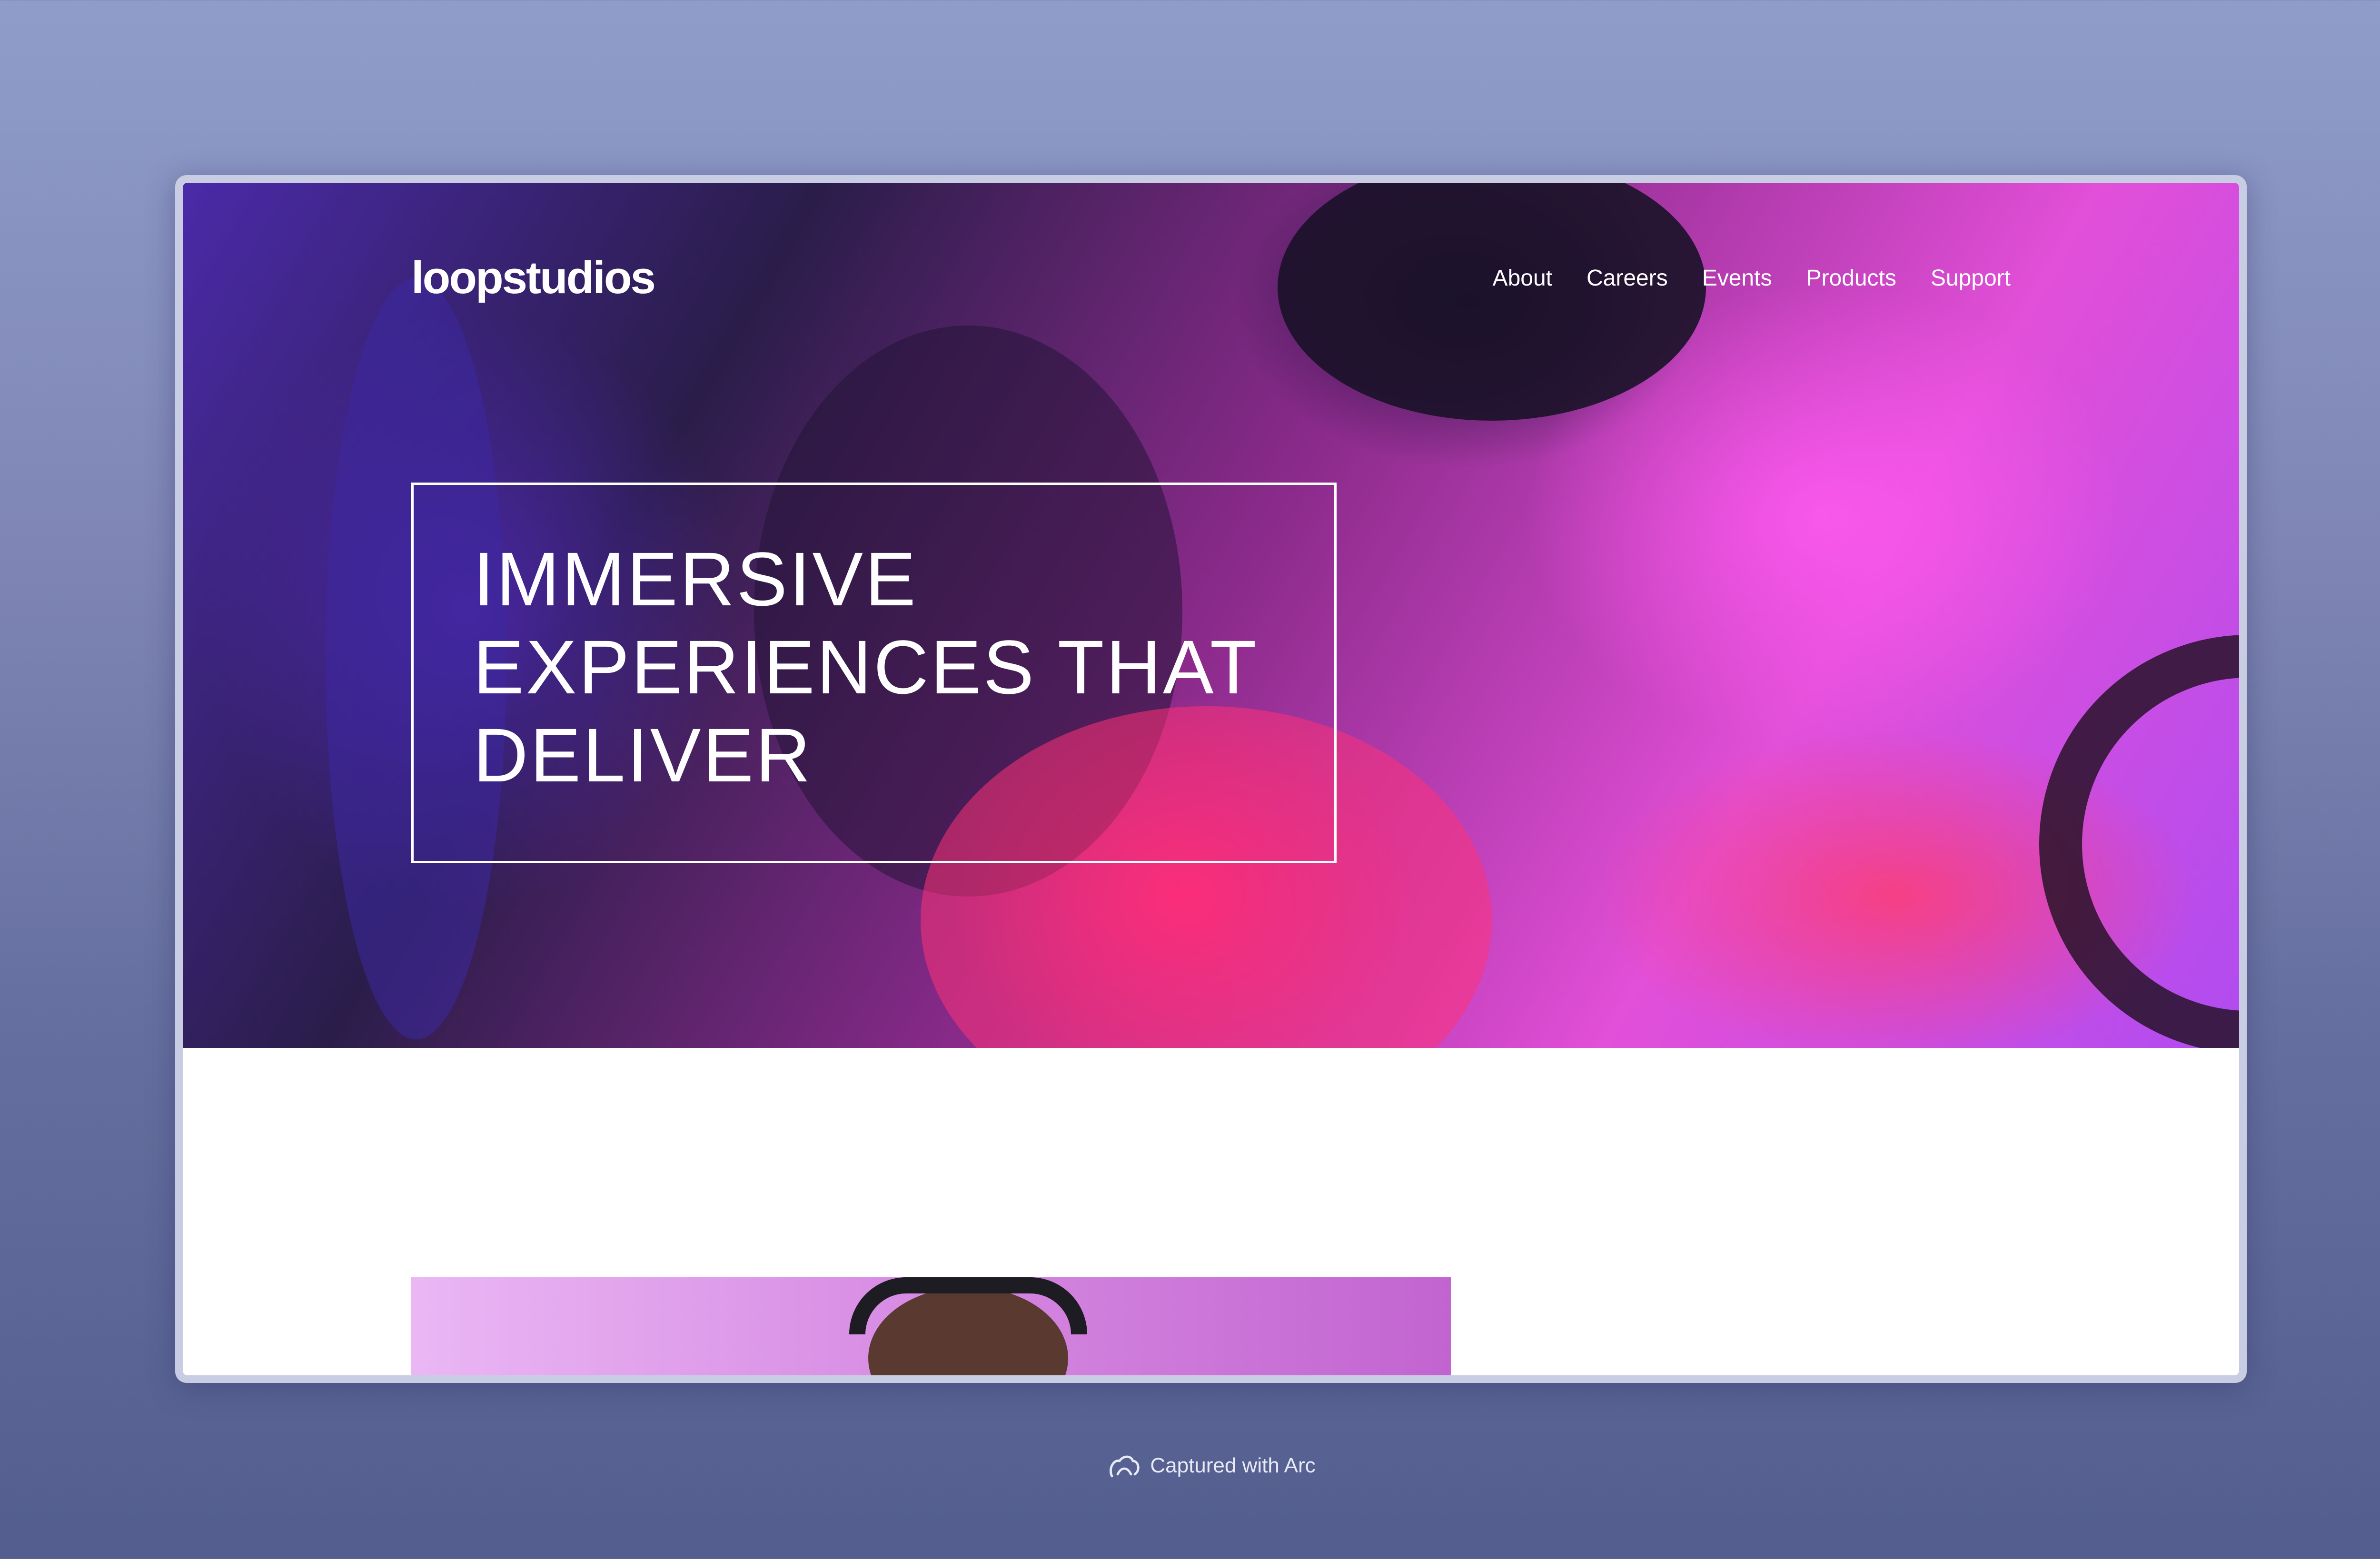 Image resolution: width=2380 pixels, height=1559 pixels. What do you see at coordinates (1125, 1466) in the screenshot?
I see `arc-logo-icon` at bounding box center [1125, 1466].